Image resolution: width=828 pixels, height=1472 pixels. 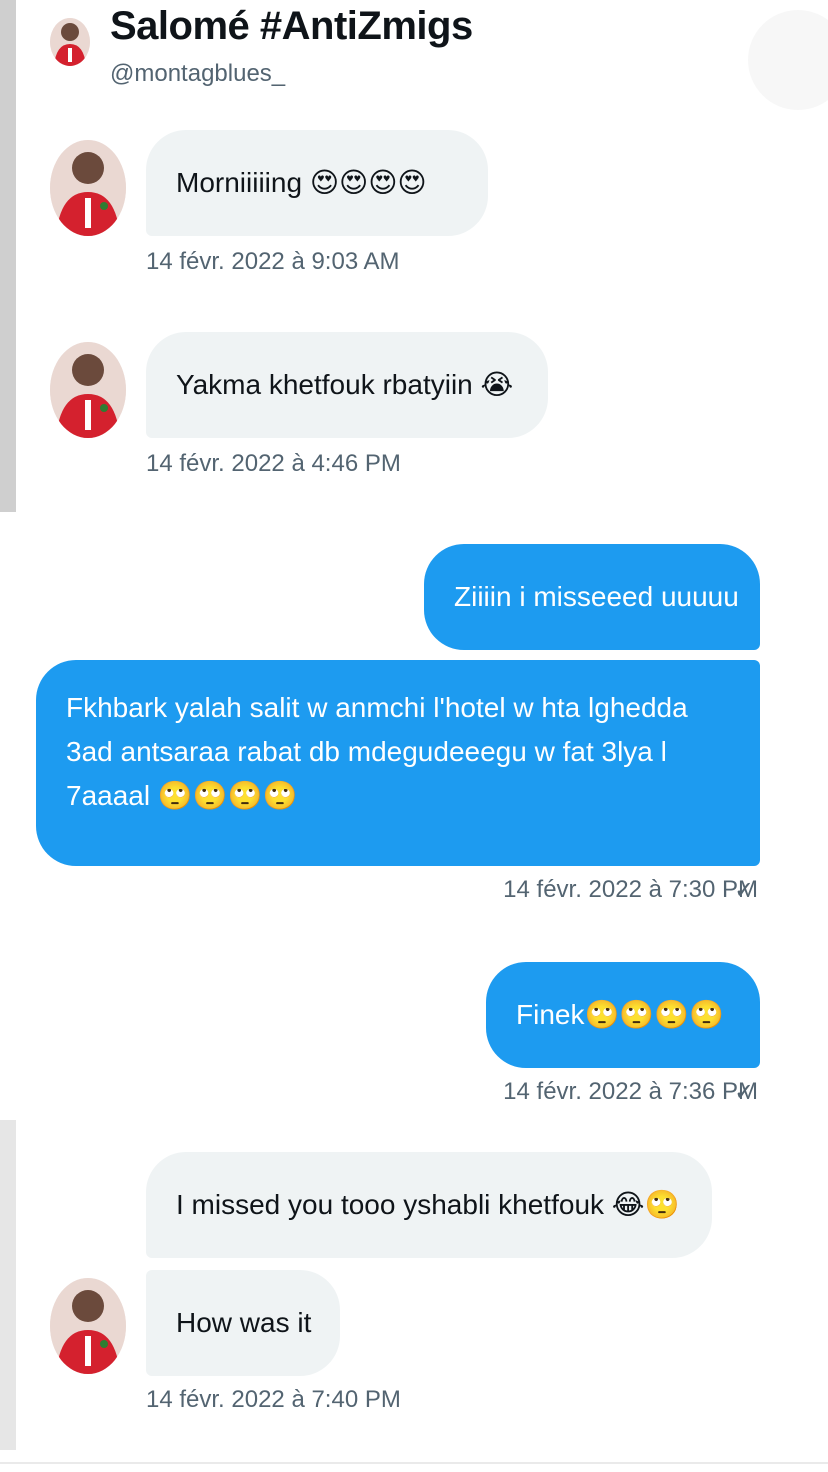 What do you see at coordinates (243, 1323) in the screenshot?
I see `message-bubble-incoming: How was it` at bounding box center [243, 1323].